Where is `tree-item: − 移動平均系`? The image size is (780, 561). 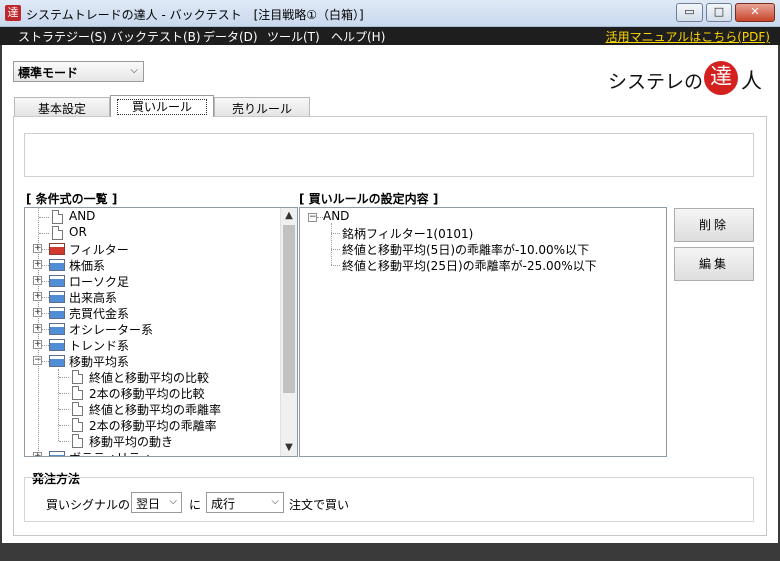
tree-item: − 移動平均系 is located at coordinates (152, 361).